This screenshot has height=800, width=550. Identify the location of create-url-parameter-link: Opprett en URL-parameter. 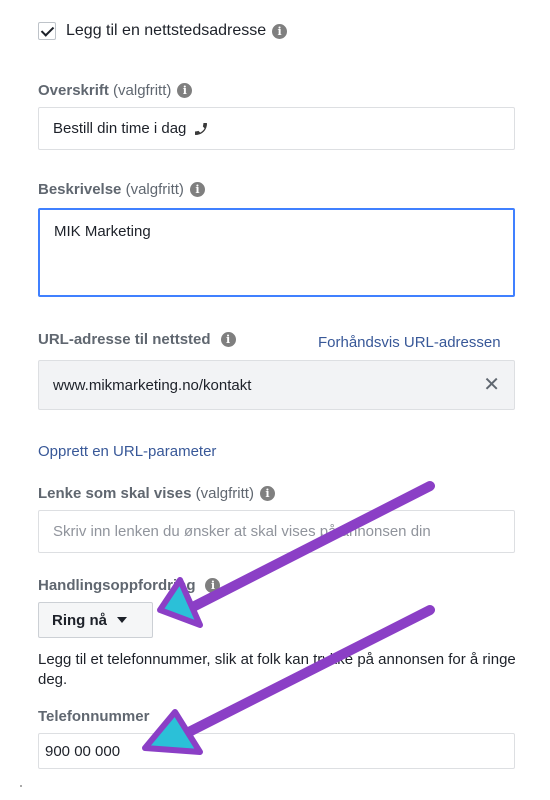
(127, 451).